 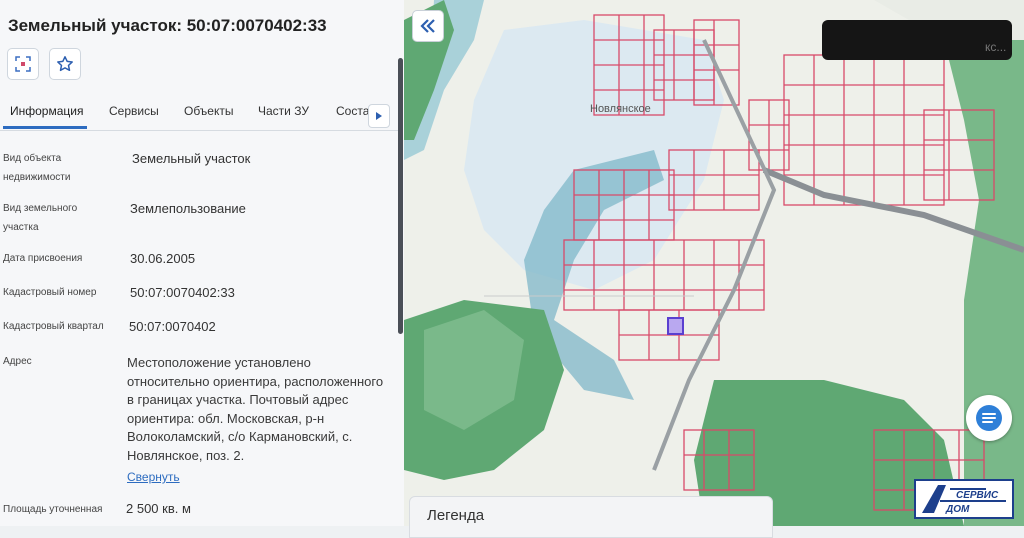 What do you see at coordinates (53, 509) in the screenshot?
I see `field-label-area: Площадь уточненная` at bounding box center [53, 509].